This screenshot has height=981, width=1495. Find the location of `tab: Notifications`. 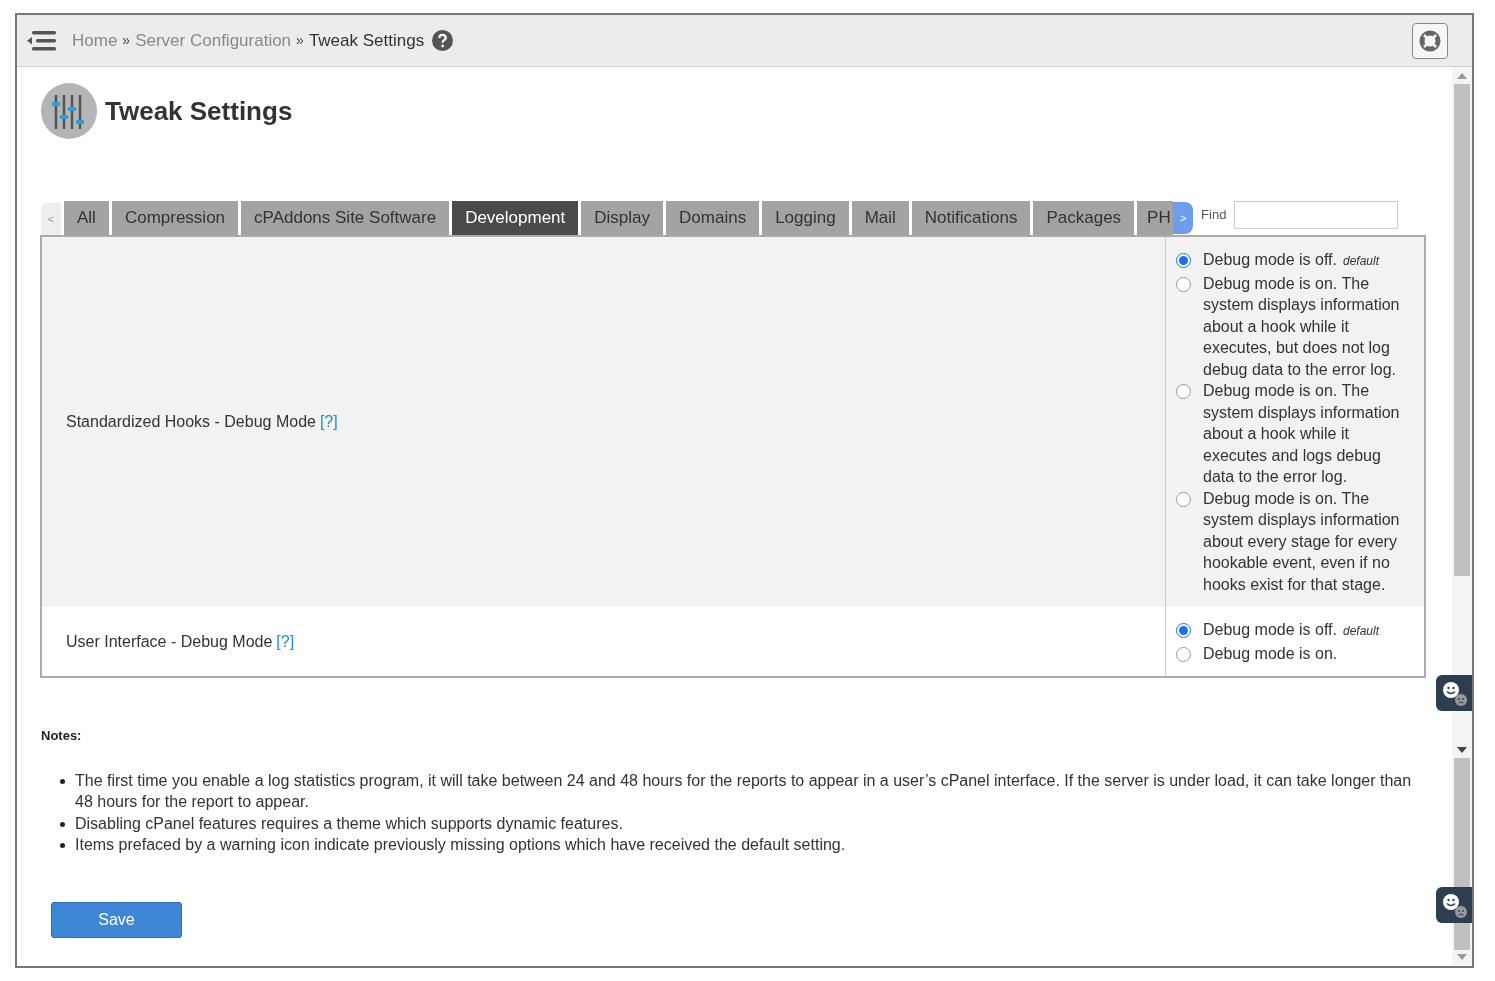

tab: Notifications is located at coordinates (971, 218).